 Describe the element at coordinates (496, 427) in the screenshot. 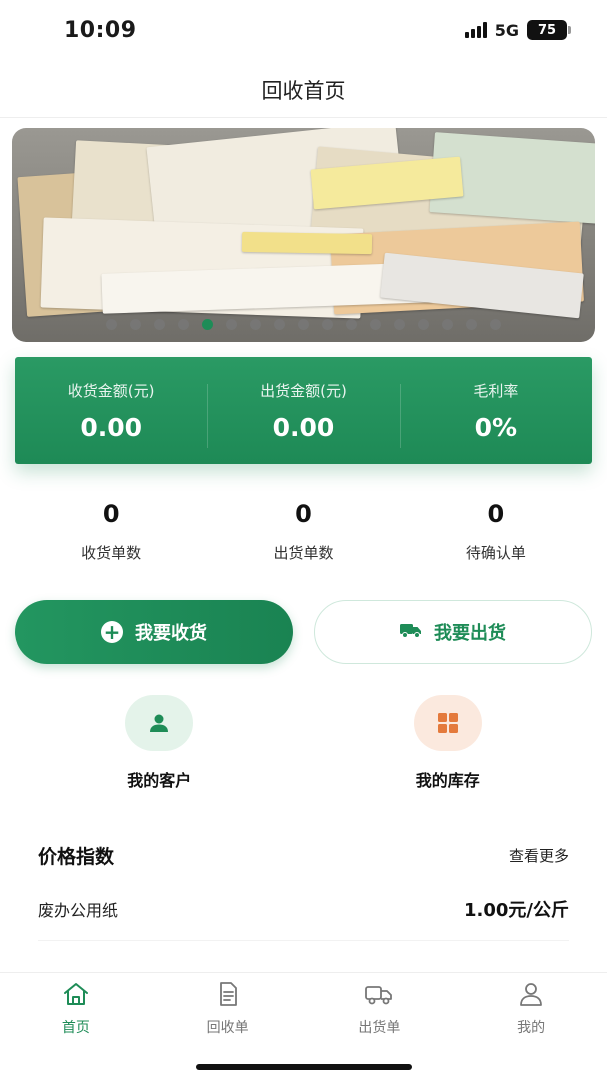

I see `stat-value: 0%` at that location.